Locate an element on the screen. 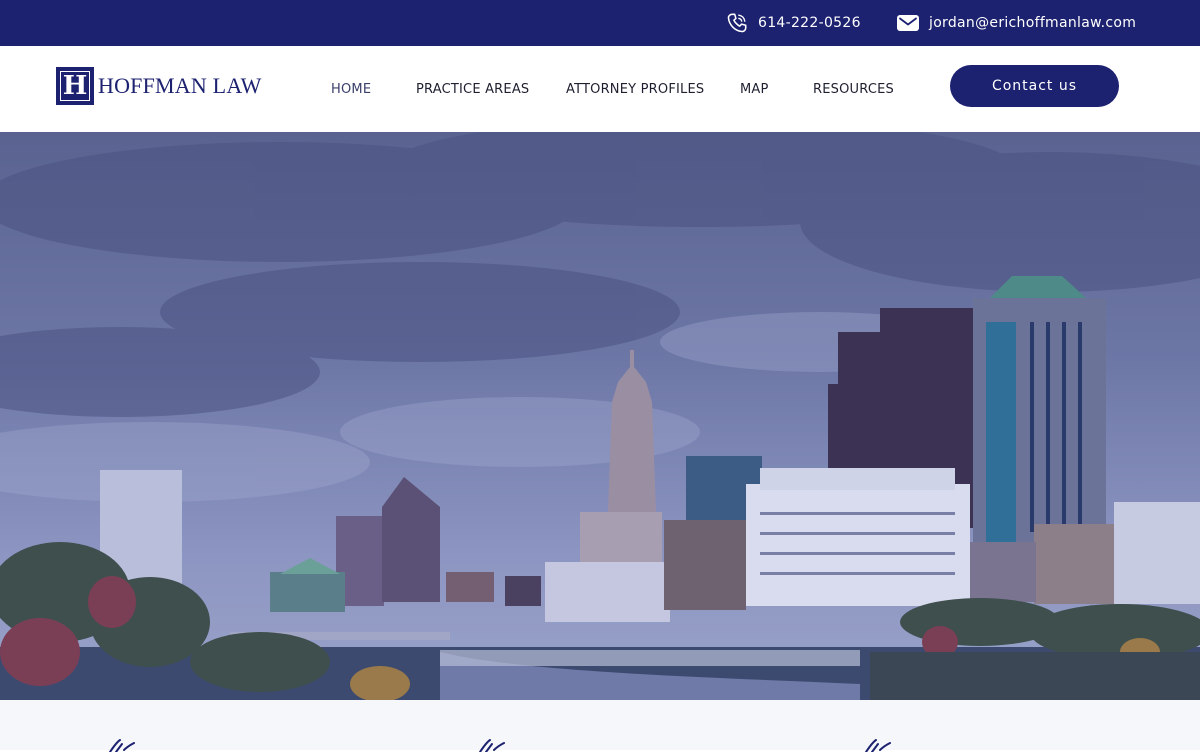 The height and width of the screenshot is (752, 1200). nav-resources: RESOURCES is located at coordinates (853, 89).